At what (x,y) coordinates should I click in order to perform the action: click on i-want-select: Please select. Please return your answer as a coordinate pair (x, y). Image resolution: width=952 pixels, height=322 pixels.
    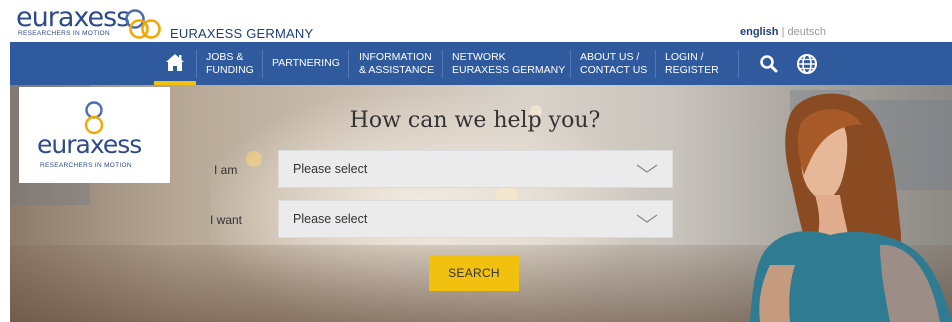
    Looking at the image, I should click on (475, 219).